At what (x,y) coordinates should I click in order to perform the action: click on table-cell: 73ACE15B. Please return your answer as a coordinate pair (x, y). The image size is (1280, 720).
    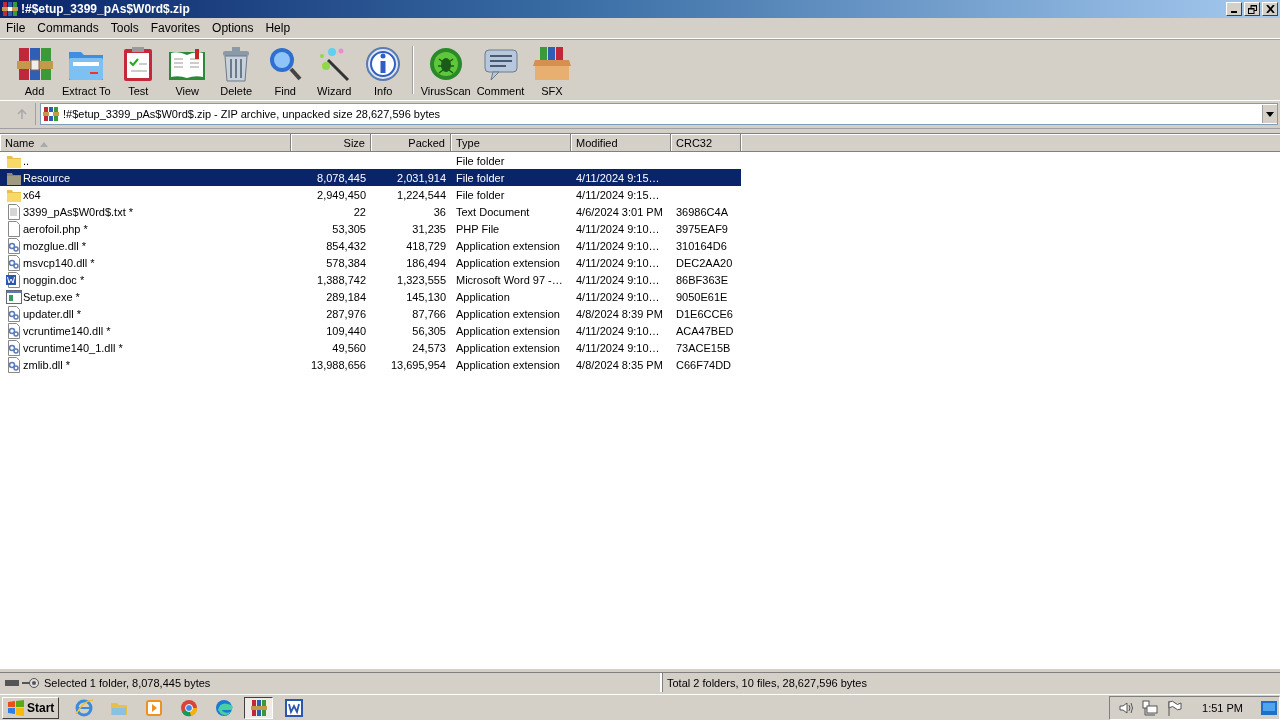
    Looking at the image, I should click on (703, 347).